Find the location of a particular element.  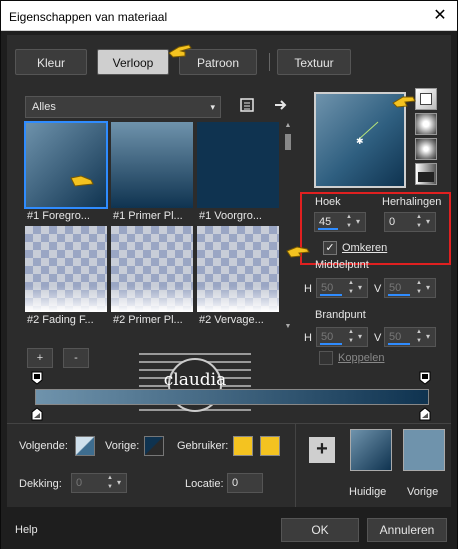

repeats-label: Herhalingen is located at coordinates (412, 202).